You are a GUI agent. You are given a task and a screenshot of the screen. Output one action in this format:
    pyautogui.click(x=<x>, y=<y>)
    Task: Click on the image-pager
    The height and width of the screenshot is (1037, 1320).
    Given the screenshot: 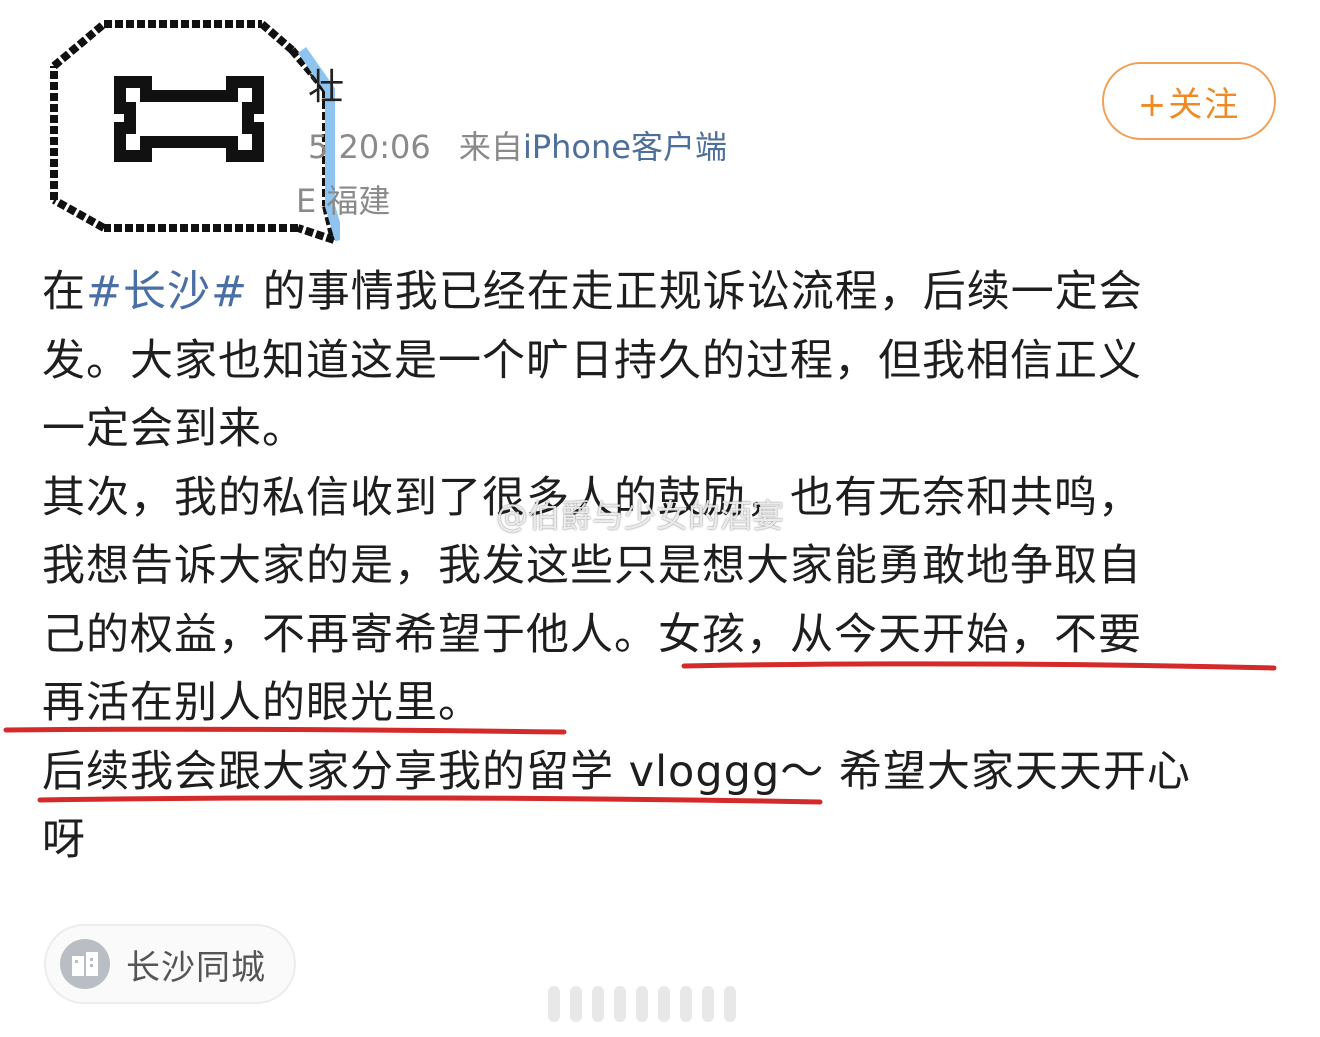 What is the action you would take?
    pyautogui.click(x=642, y=1004)
    